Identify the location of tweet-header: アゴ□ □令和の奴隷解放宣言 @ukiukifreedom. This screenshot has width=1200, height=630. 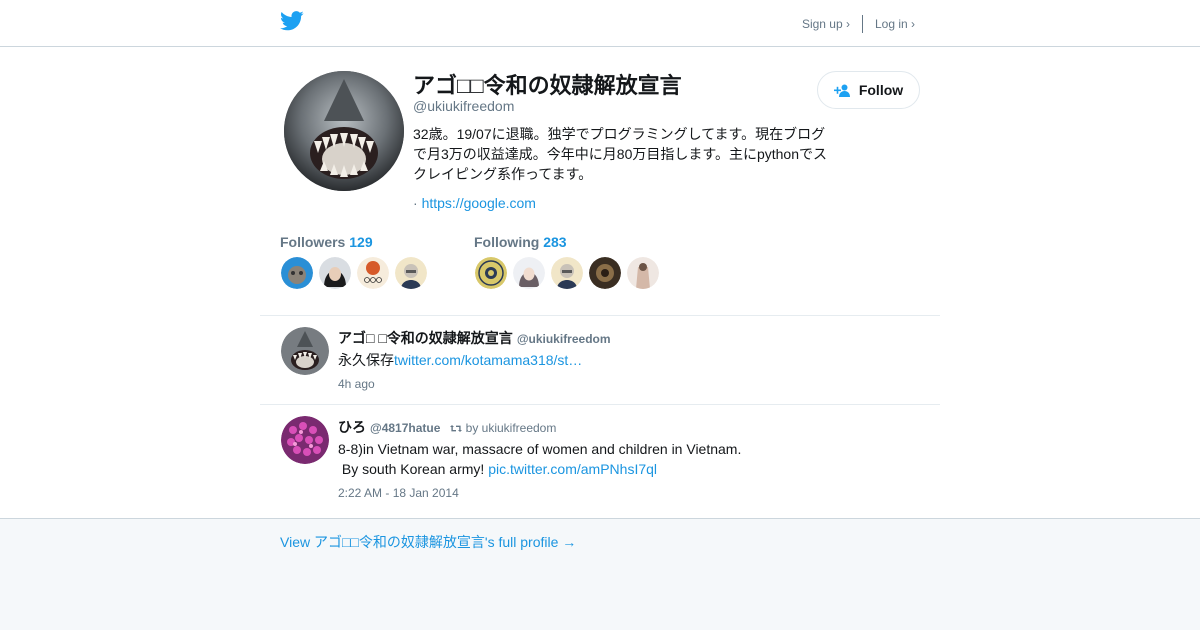
(474, 338).